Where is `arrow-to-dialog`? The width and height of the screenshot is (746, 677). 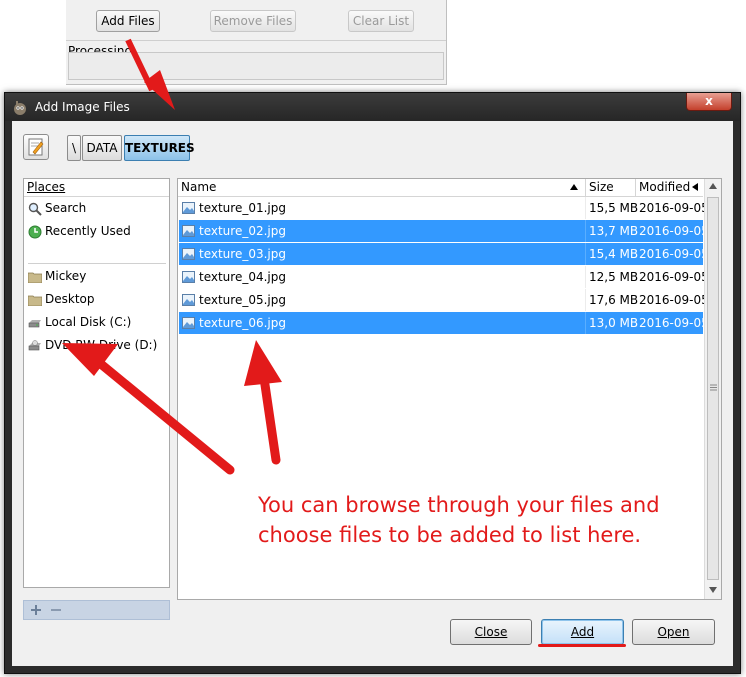 arrow-to-dialog is located at coordinates (150, 74).